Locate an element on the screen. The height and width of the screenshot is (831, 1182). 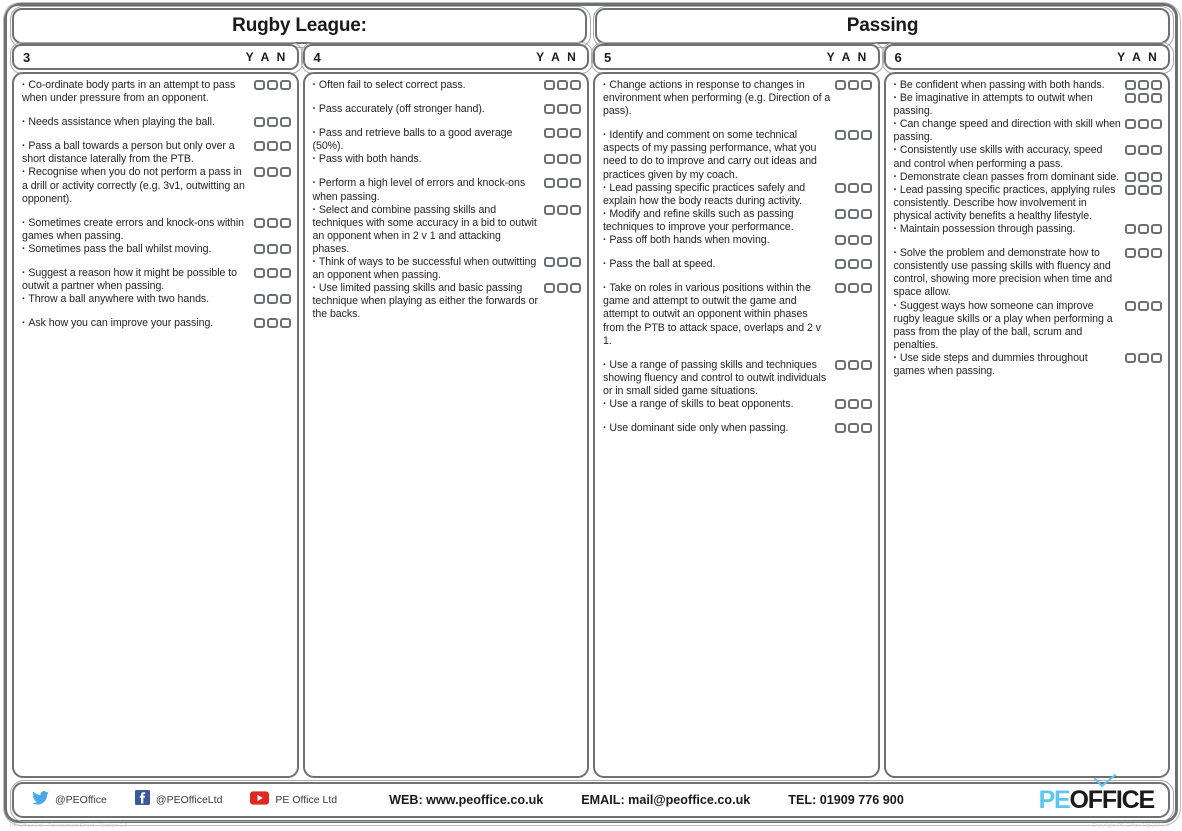
social-youtube: PE Office Ltd is located at coordinates (293, 800).